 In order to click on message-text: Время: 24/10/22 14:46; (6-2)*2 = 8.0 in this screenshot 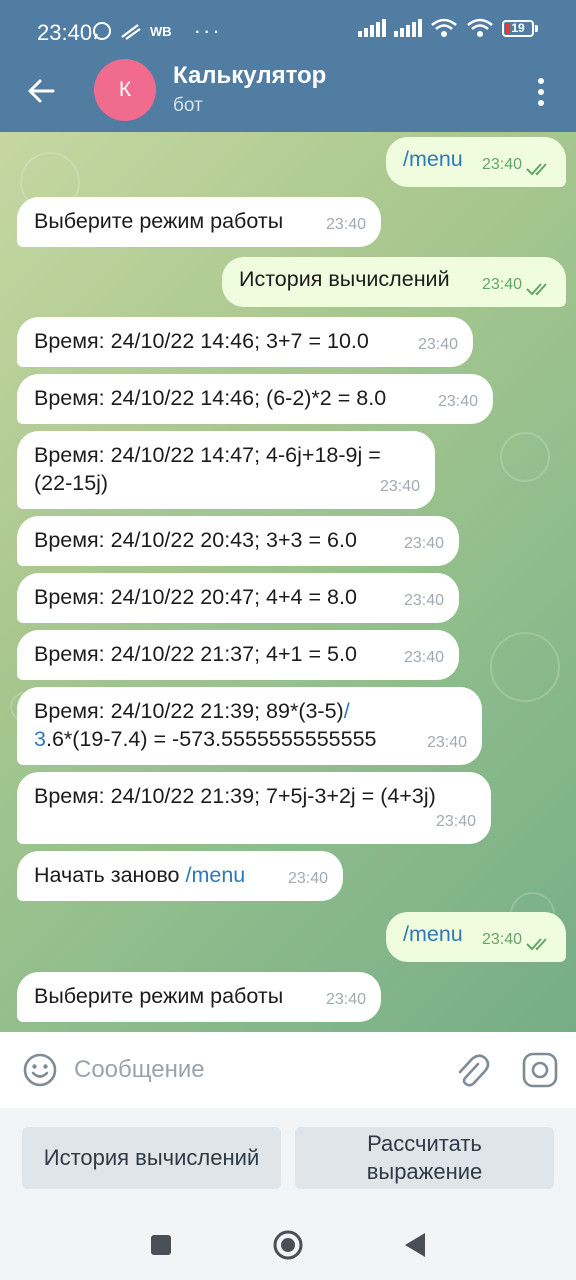, I will do `click(210, 398)`.